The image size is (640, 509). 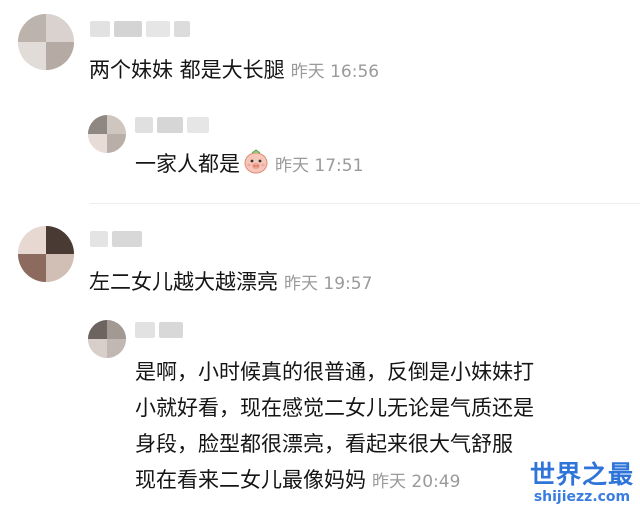 I want to click on comment-text: 左二女儿越大越漂亮, so click(x=183, y=282).